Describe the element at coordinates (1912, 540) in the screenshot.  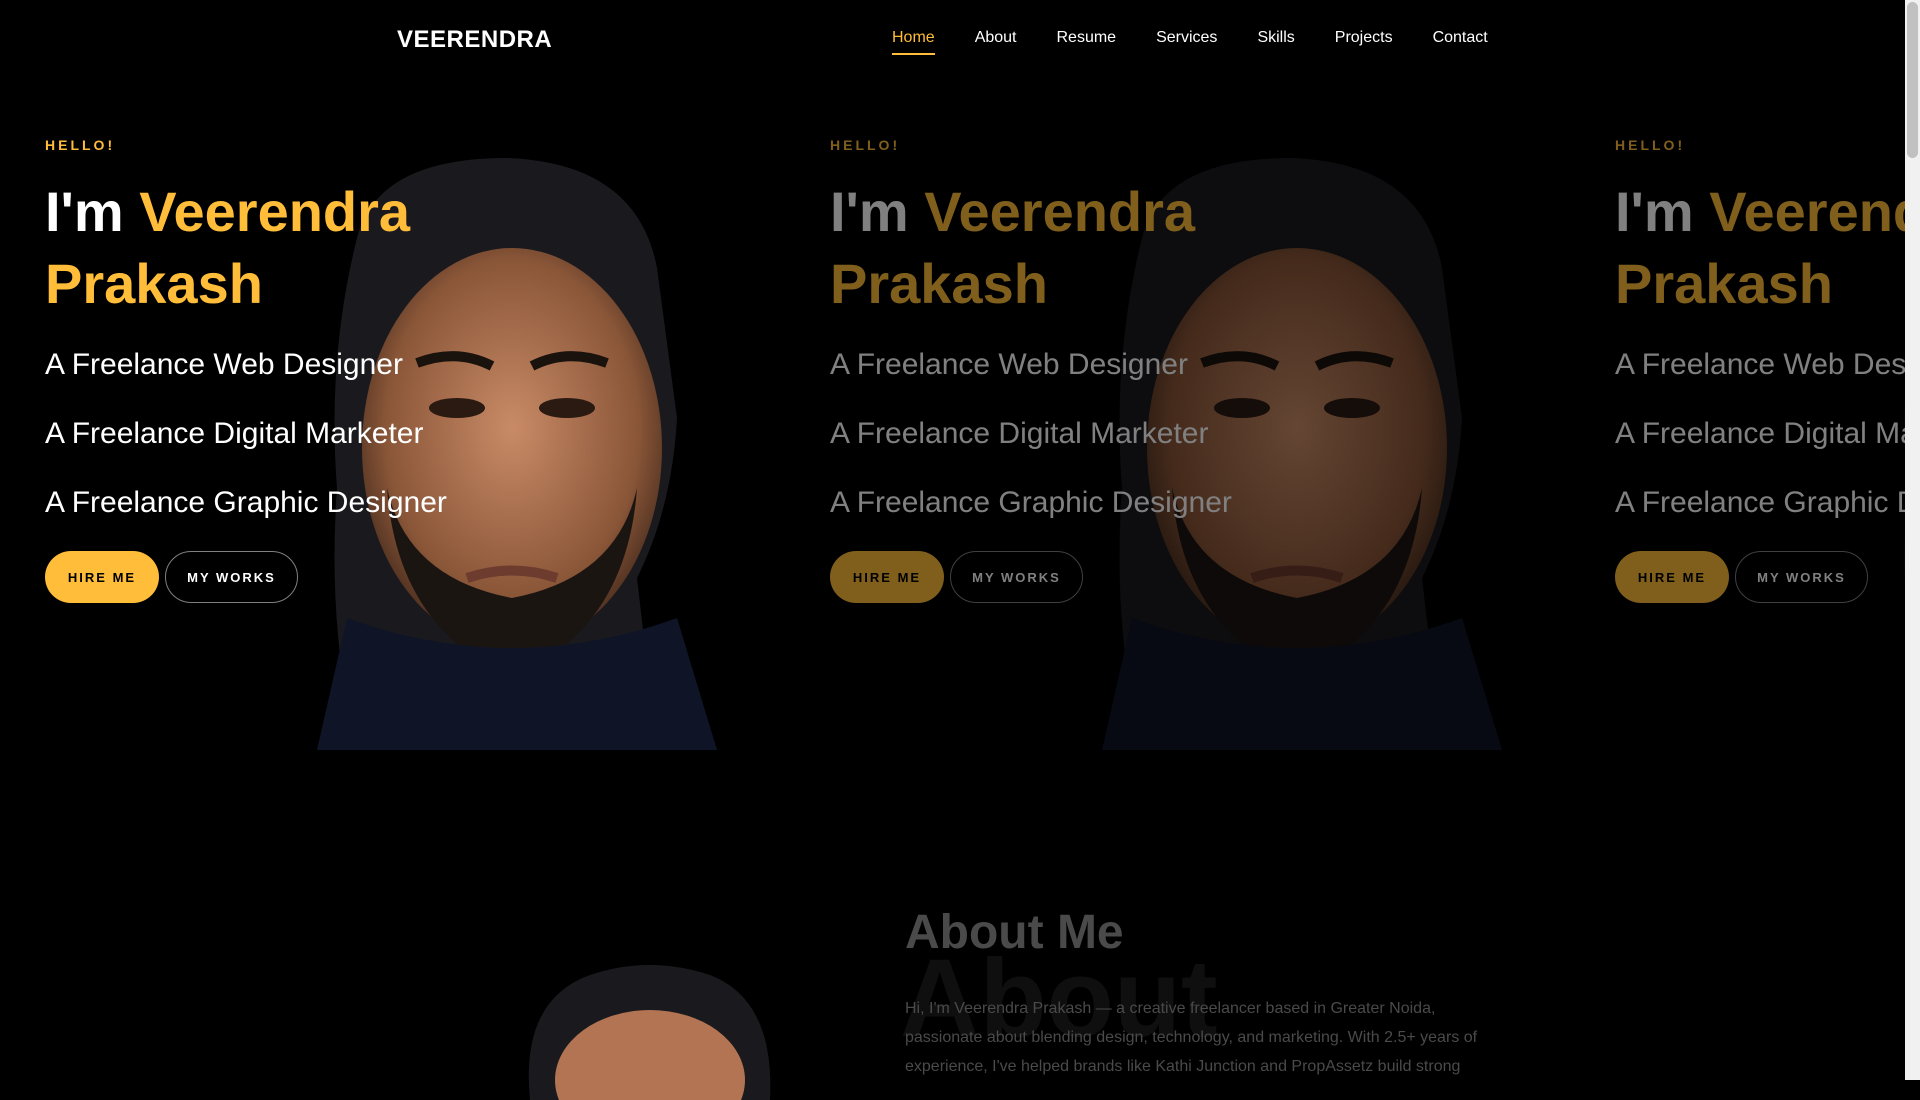
I see `page-scrollbar` at that location.